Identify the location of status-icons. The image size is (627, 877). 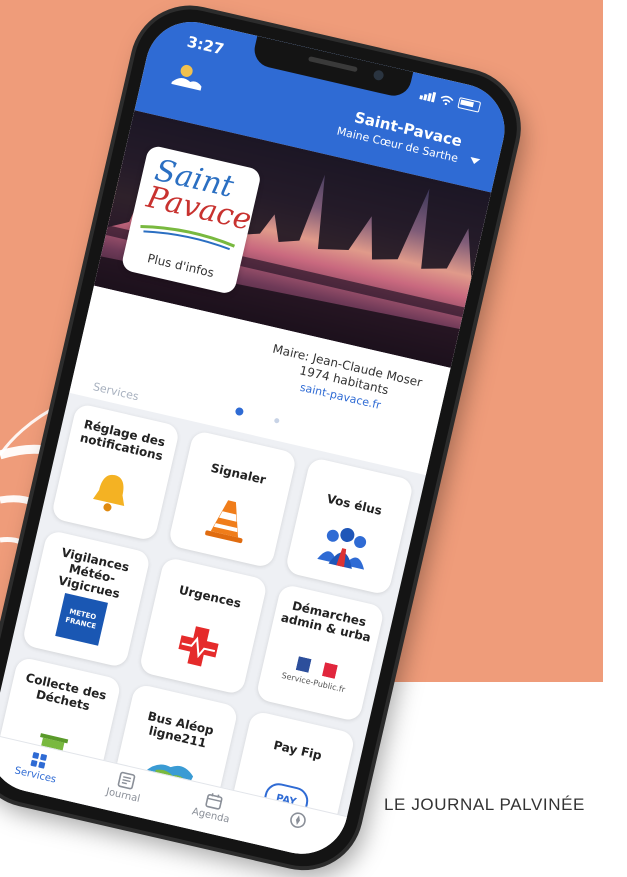
(450, 100).